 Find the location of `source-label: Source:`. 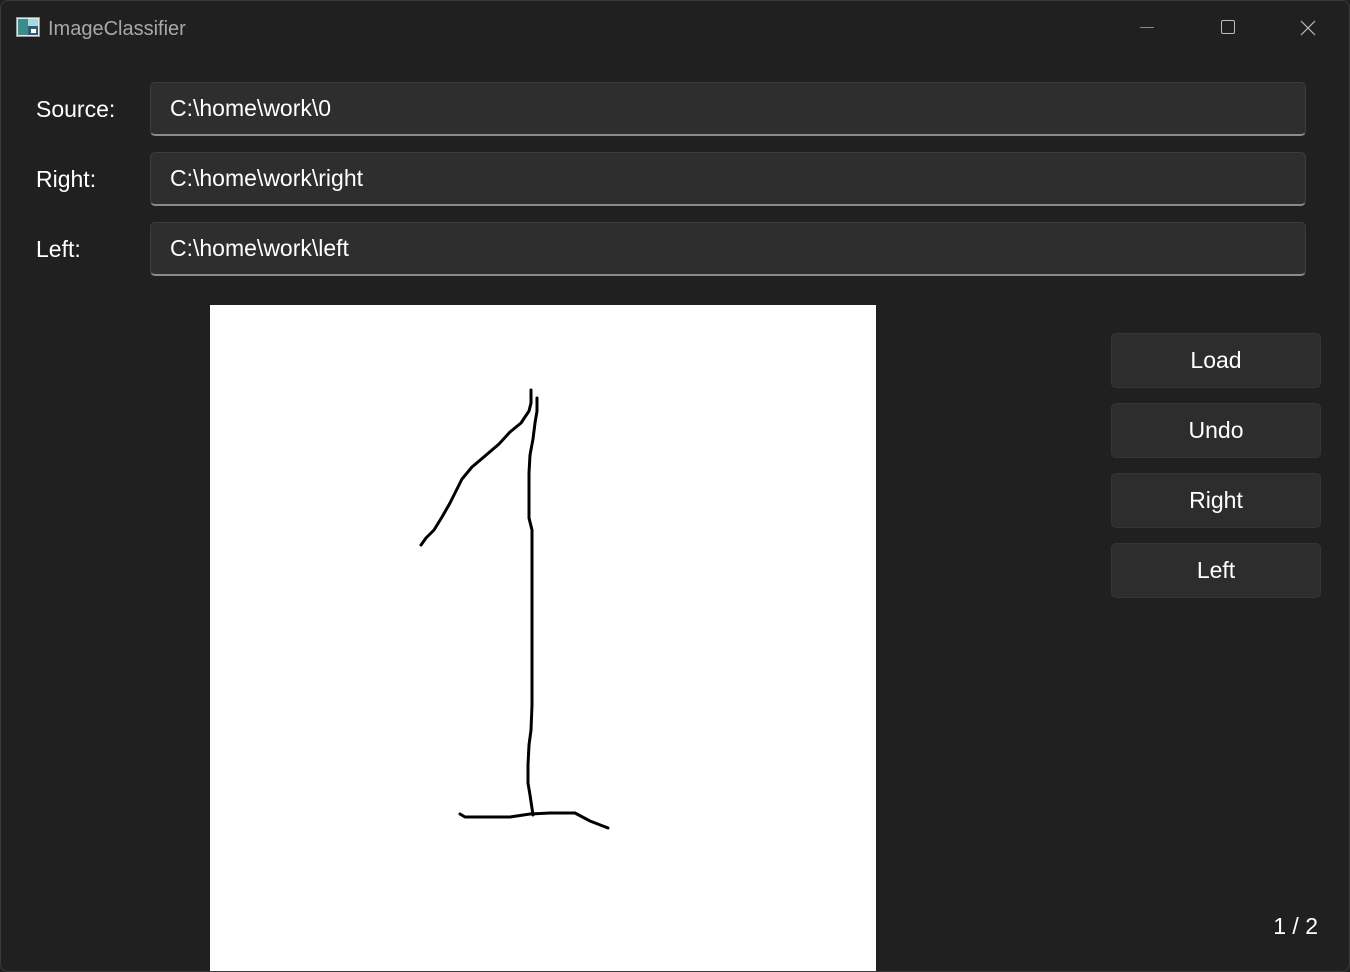

source-label: Source: is located at coordinates (76, 109).